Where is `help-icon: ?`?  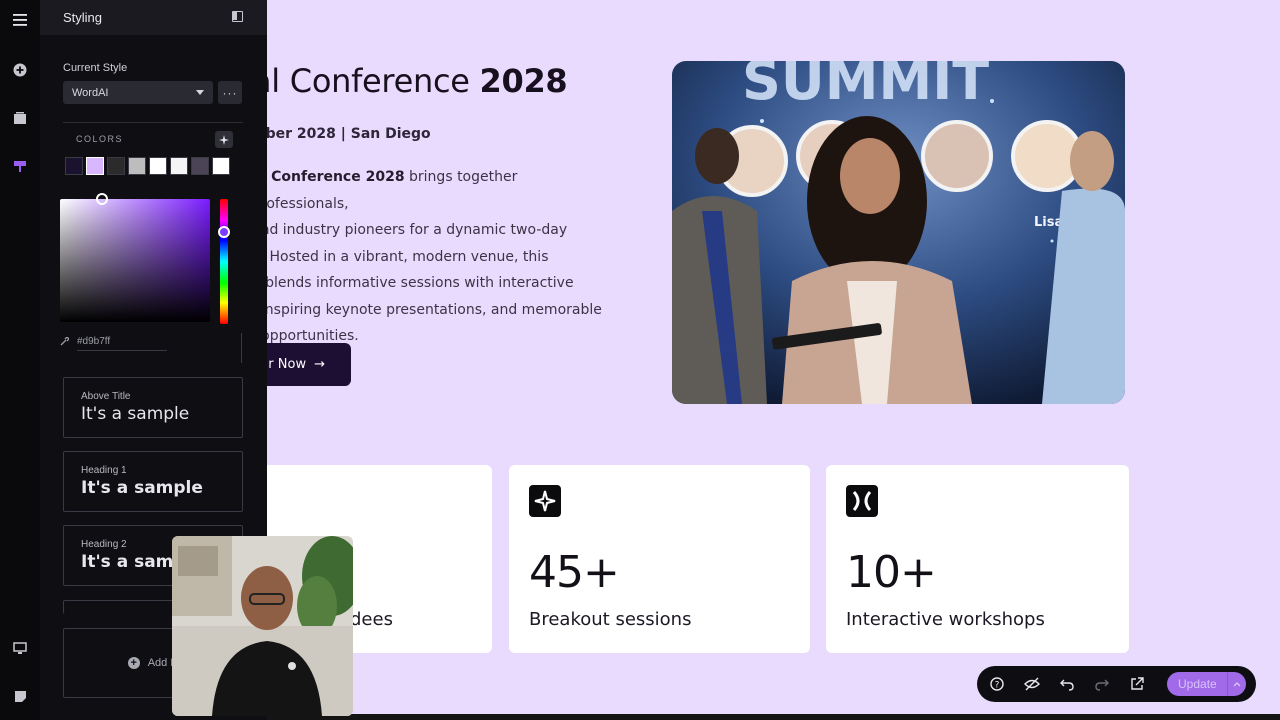
help-icon: ? is located at coordinates (997, 684).